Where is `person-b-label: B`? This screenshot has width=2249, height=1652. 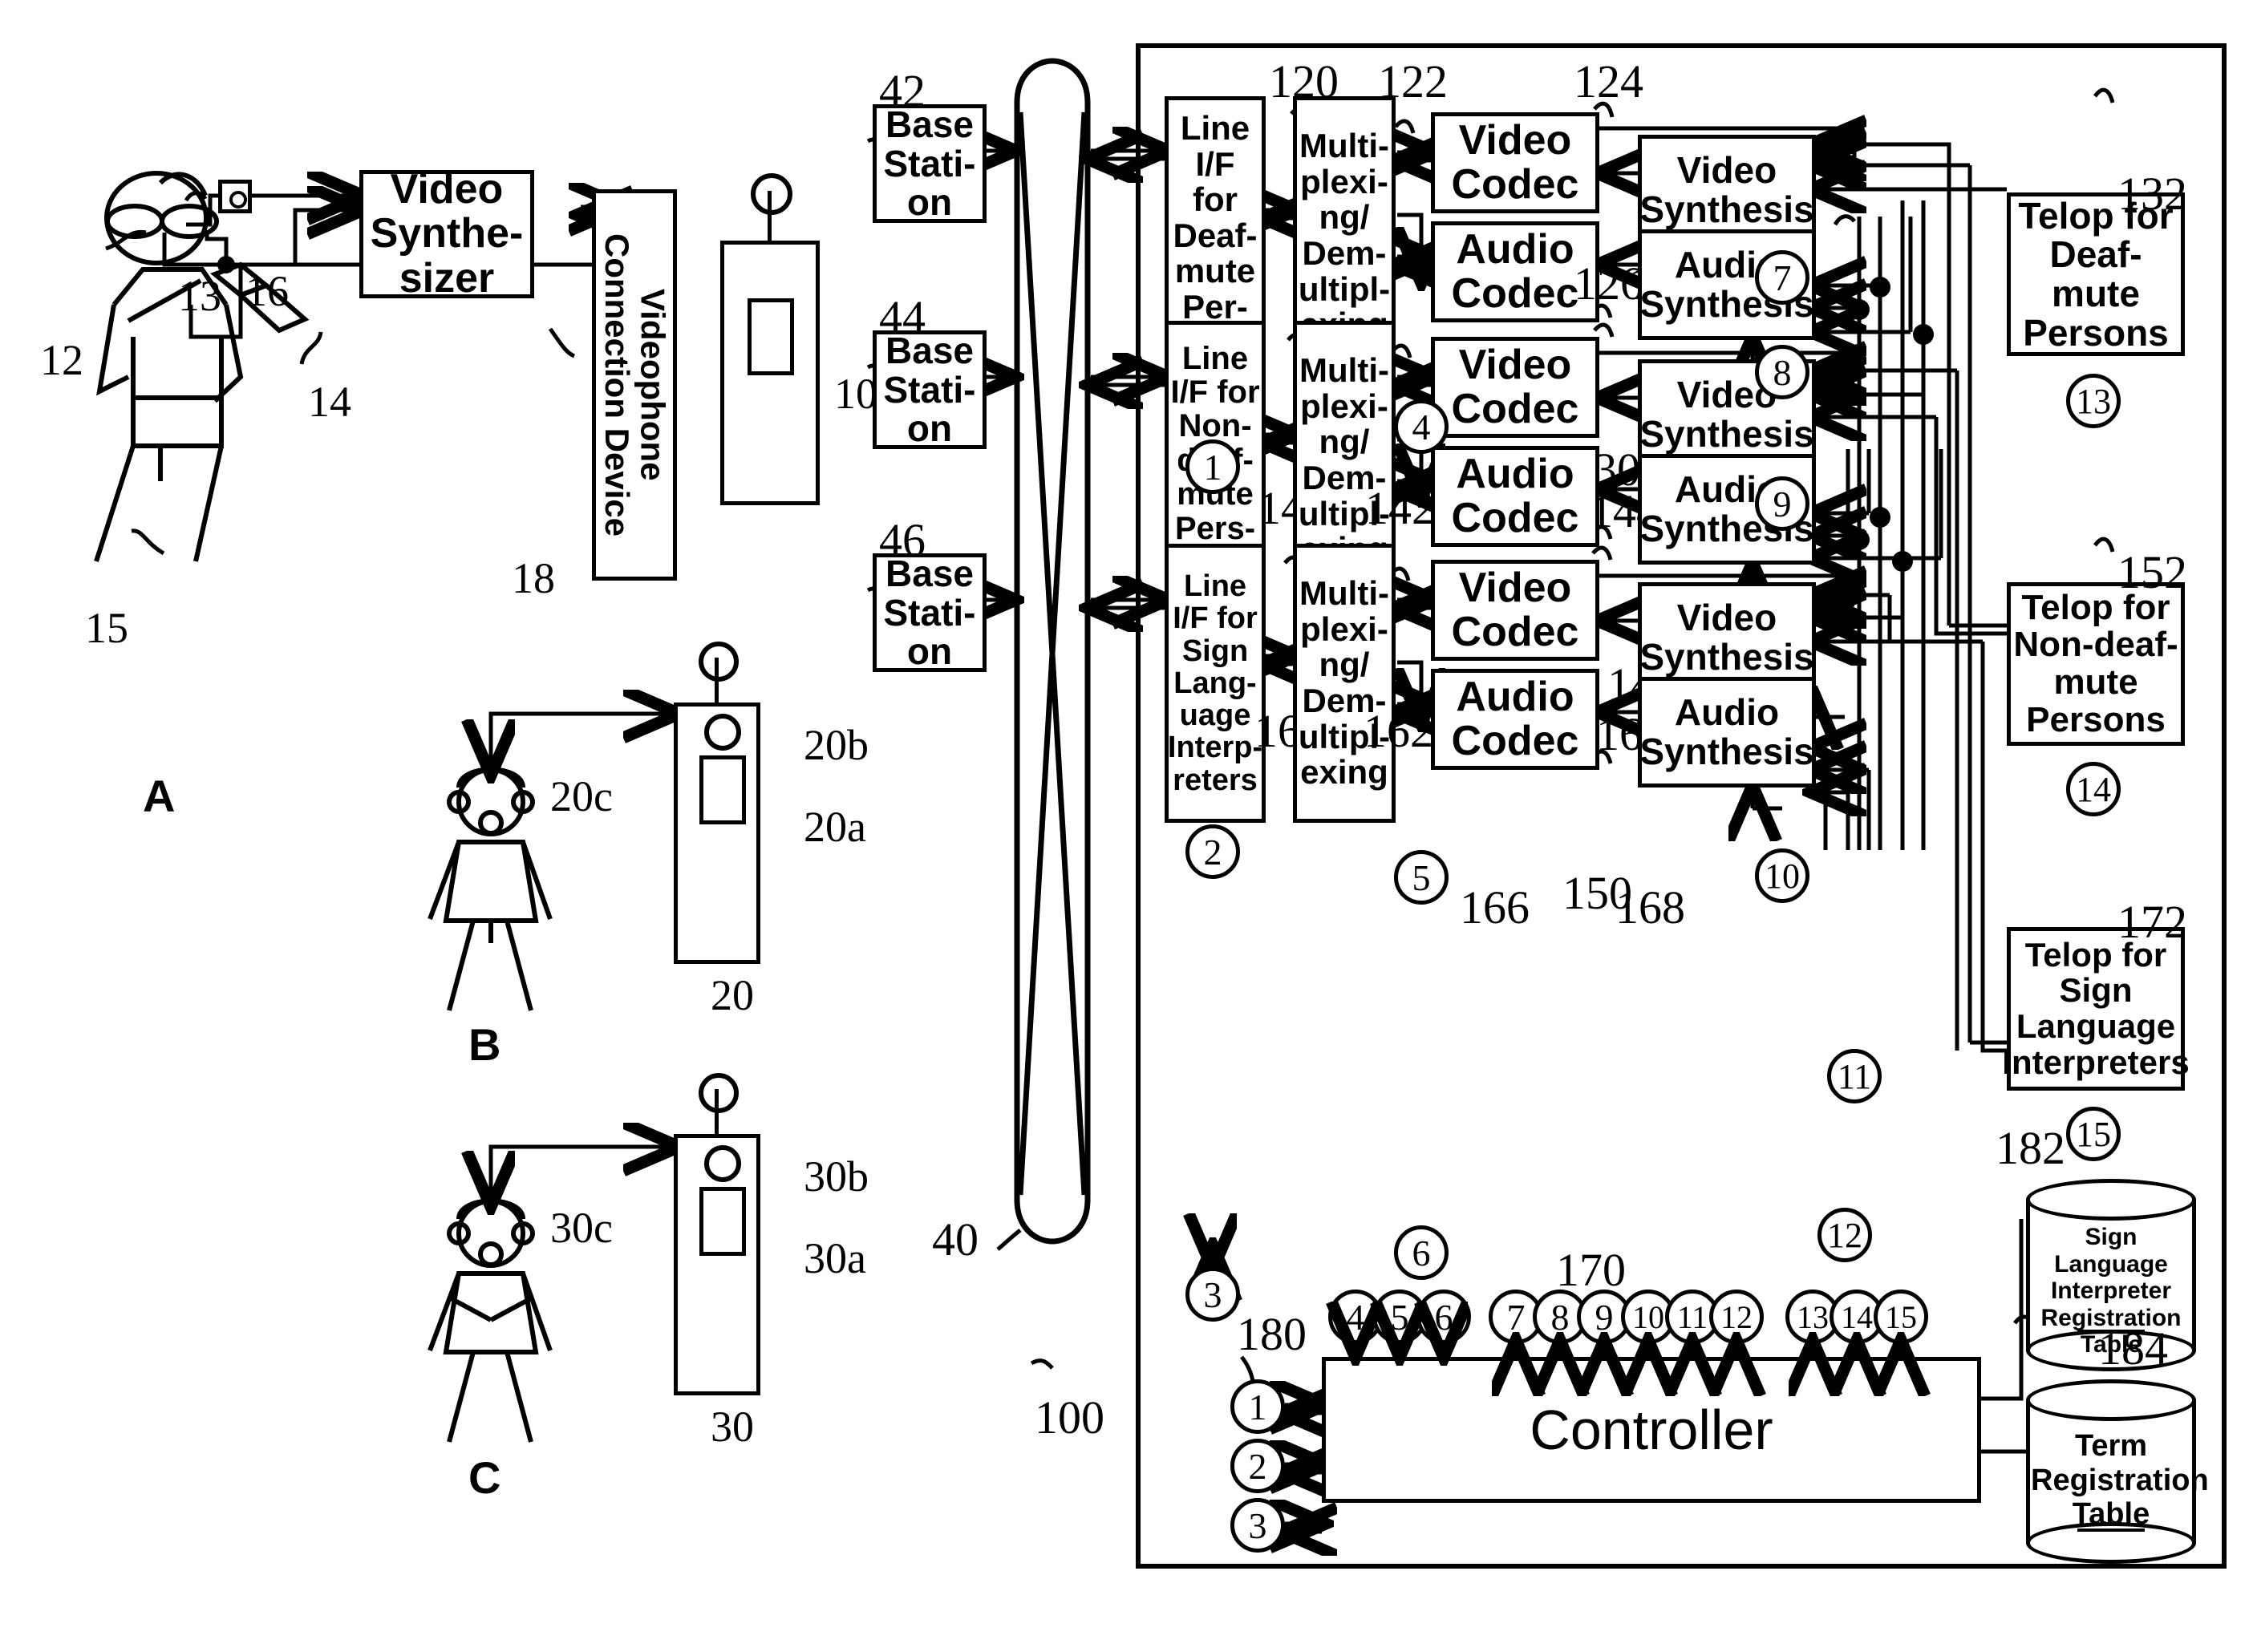 person-b-label: B is located at coordinates (484, 1044).